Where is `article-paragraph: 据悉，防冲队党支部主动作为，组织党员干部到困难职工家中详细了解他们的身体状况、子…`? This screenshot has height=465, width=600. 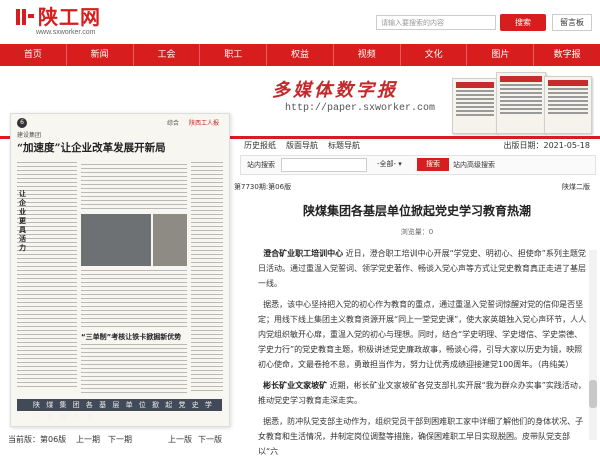
article-paragraph: 据悉，防冲队党支部主动作为，组织党员干部到困难职工家中详细了解他们的身体状况、子… is located at coordinates (423, 436).